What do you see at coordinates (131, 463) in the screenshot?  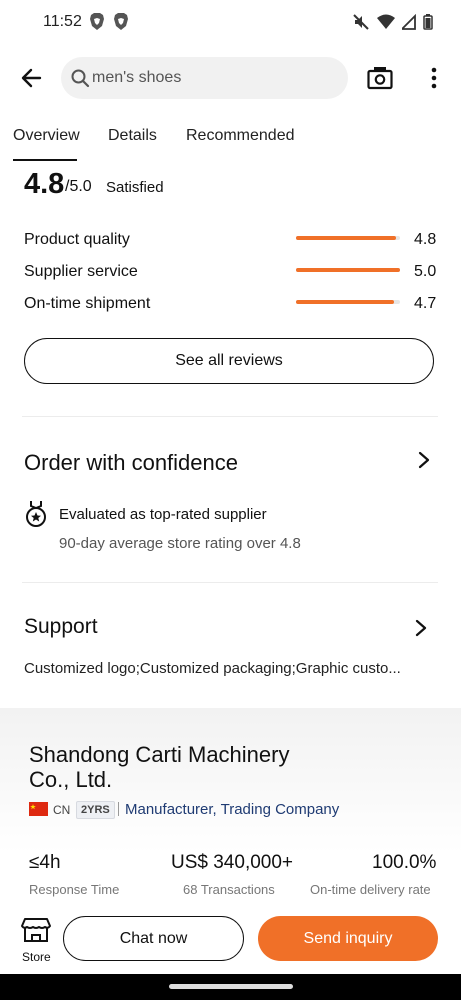 I see `order-confidence-title: Order with confidence` at bounding box center [131, 463].